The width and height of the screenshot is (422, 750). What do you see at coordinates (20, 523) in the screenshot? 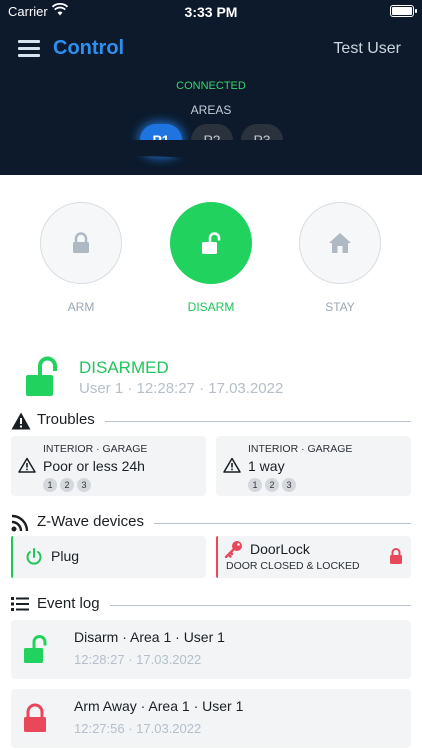
I see `rss-icon` at bounding box center [20, 523].